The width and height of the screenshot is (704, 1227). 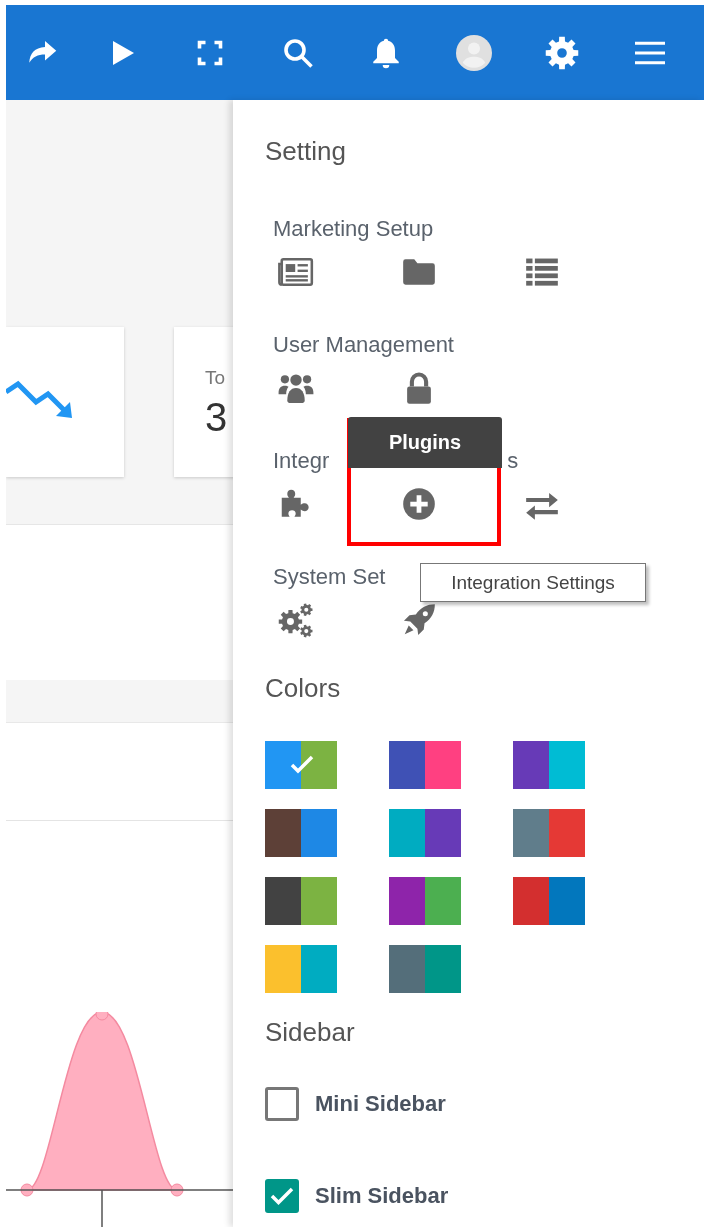 I want to click on panel-title: Setting, so click(x=306, y=151).